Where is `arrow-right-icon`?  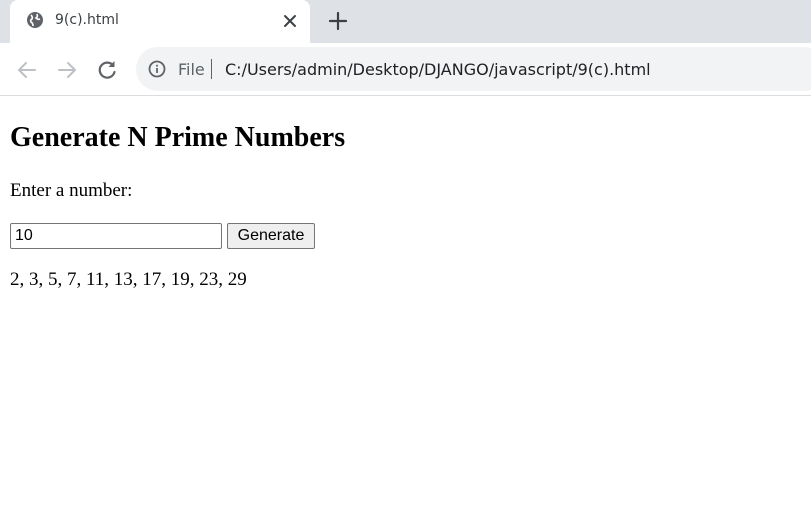 arrow-right-icon is located at coordinates (67, 70).